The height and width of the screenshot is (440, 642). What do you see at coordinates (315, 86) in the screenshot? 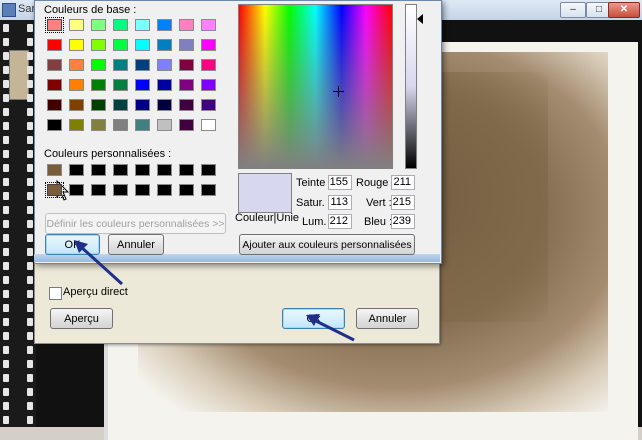
I see `color-spectrum` at bounding box center [315, 86].